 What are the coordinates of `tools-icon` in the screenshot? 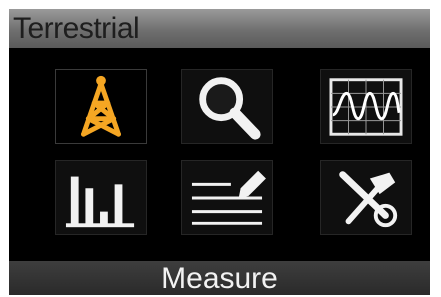 It's located at (368, 199).